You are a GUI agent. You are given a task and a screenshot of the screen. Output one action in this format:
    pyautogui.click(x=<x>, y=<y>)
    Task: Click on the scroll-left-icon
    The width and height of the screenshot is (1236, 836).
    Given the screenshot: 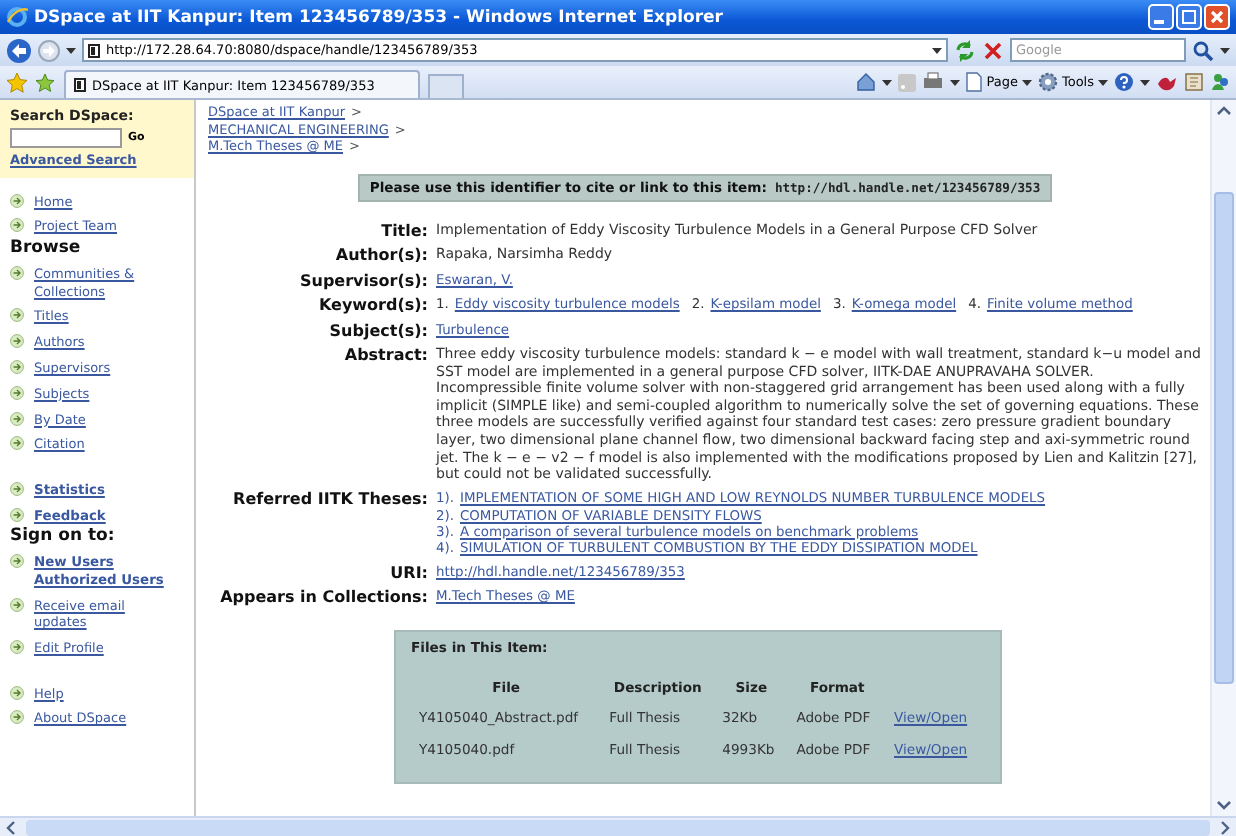 What is the action you would take?
    pyautogui.click(x=12, y=827)
    